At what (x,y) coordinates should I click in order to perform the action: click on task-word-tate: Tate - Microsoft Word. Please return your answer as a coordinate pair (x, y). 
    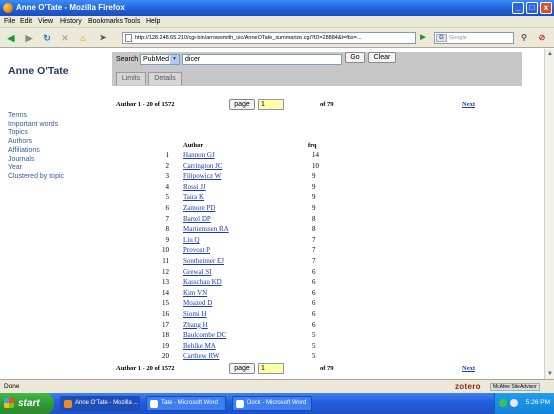
    Looking at the image, I should click on (186, 403).